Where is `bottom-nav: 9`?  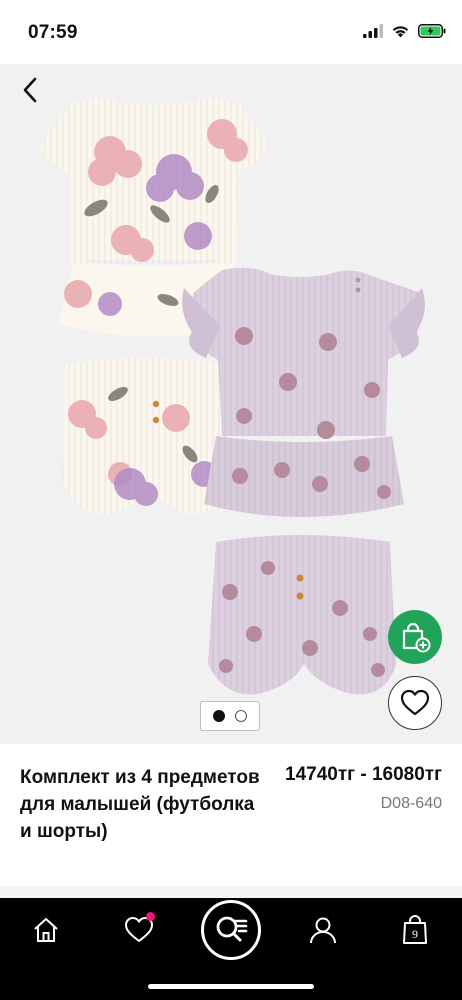
bottom-nav: 9 is located at coordinates (231, 949).